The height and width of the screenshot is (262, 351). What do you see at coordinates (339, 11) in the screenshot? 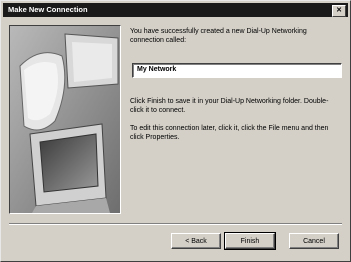
I see `close-icon: ✕` at bounding box center [339, 11].